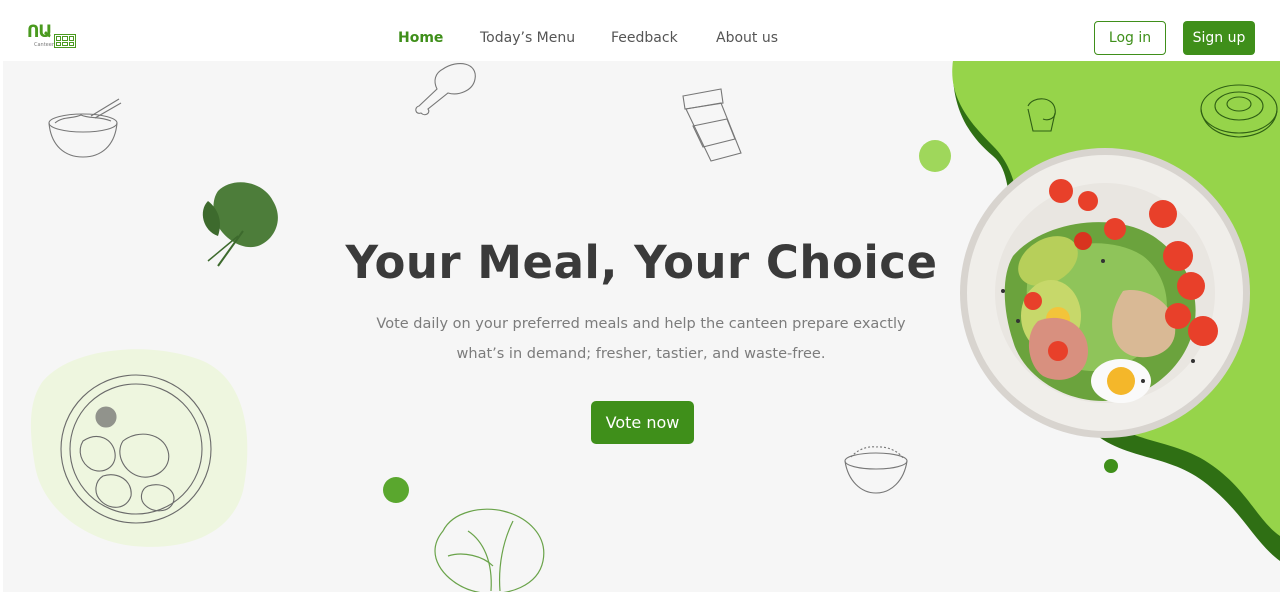 This screenshot has height=592, width=1280. What do you see at coordinates (1105, 293) in the screenshot?
I see `salad-plate-icon` at bounding box center [1105, 293].